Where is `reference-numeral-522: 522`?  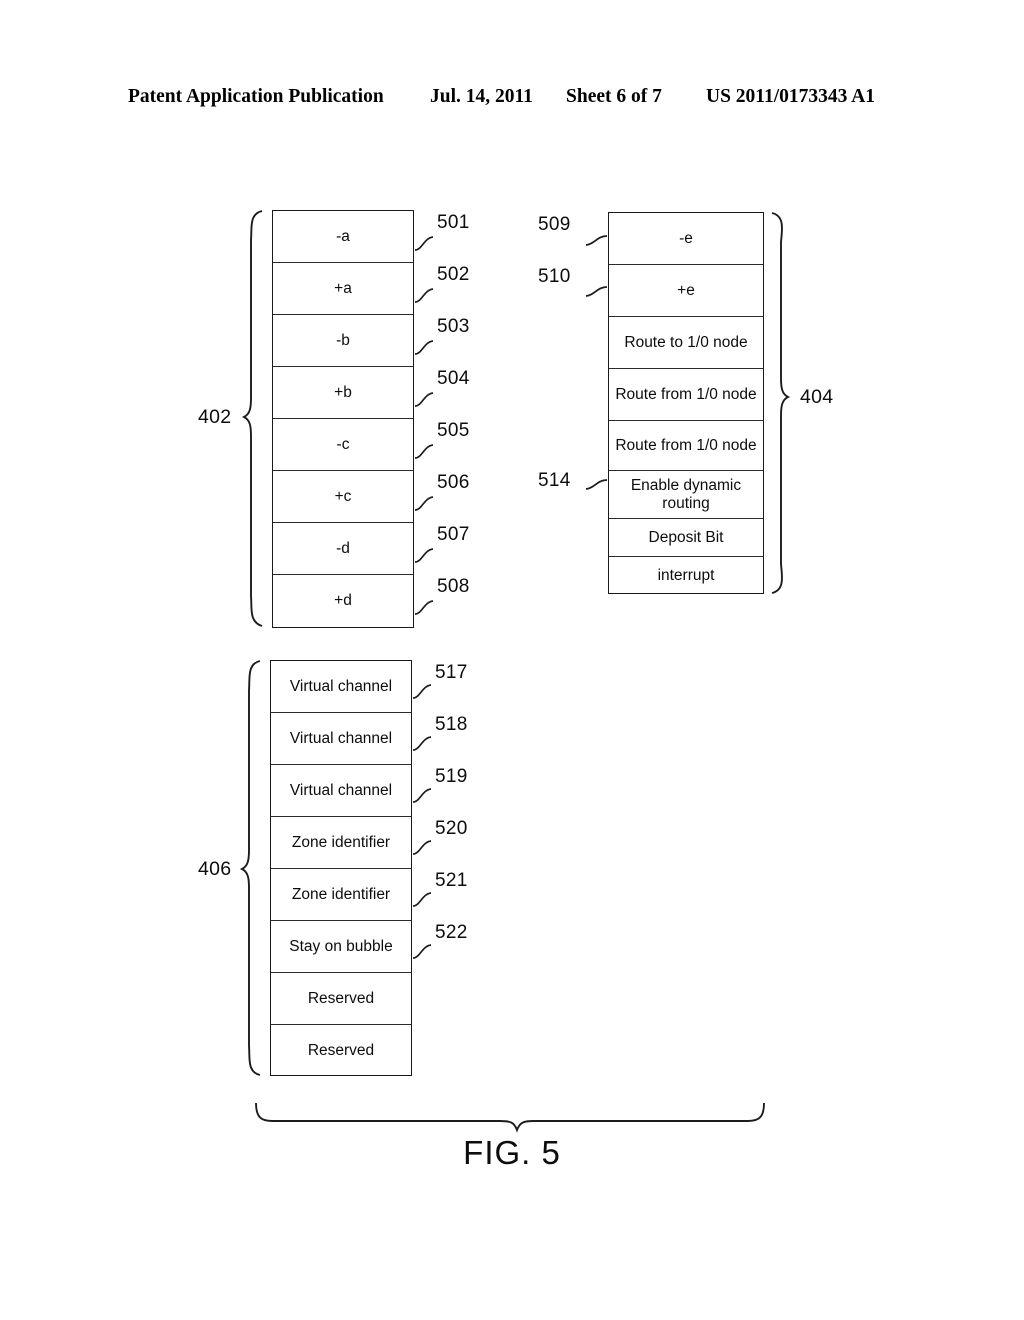 reference-numeral-522: 522 is located at coordinates (451, 932).